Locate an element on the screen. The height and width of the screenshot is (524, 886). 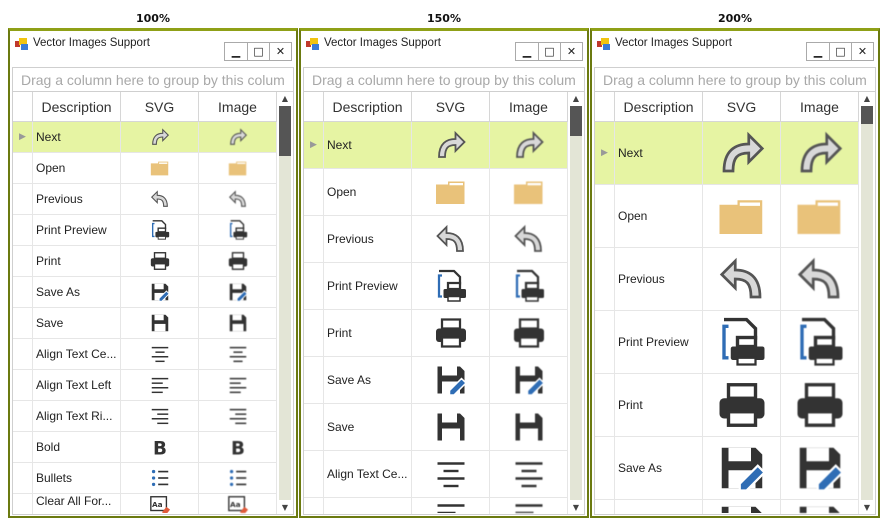
description-cell: Previous is located at coordinates (659, 279).